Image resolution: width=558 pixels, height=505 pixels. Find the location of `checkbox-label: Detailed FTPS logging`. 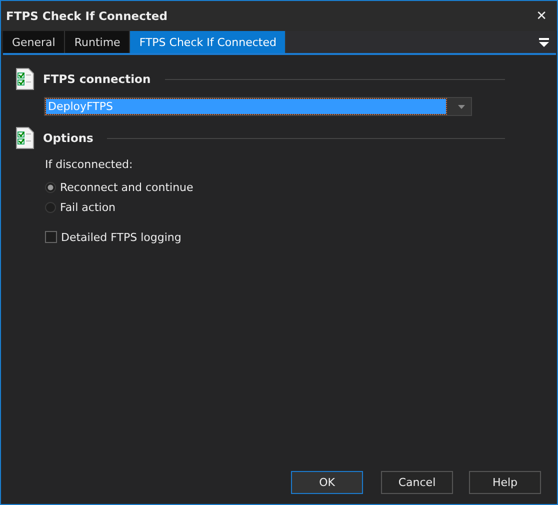

checkbox-label: Detailed FTPS logging is located at coordinates (121, 237).